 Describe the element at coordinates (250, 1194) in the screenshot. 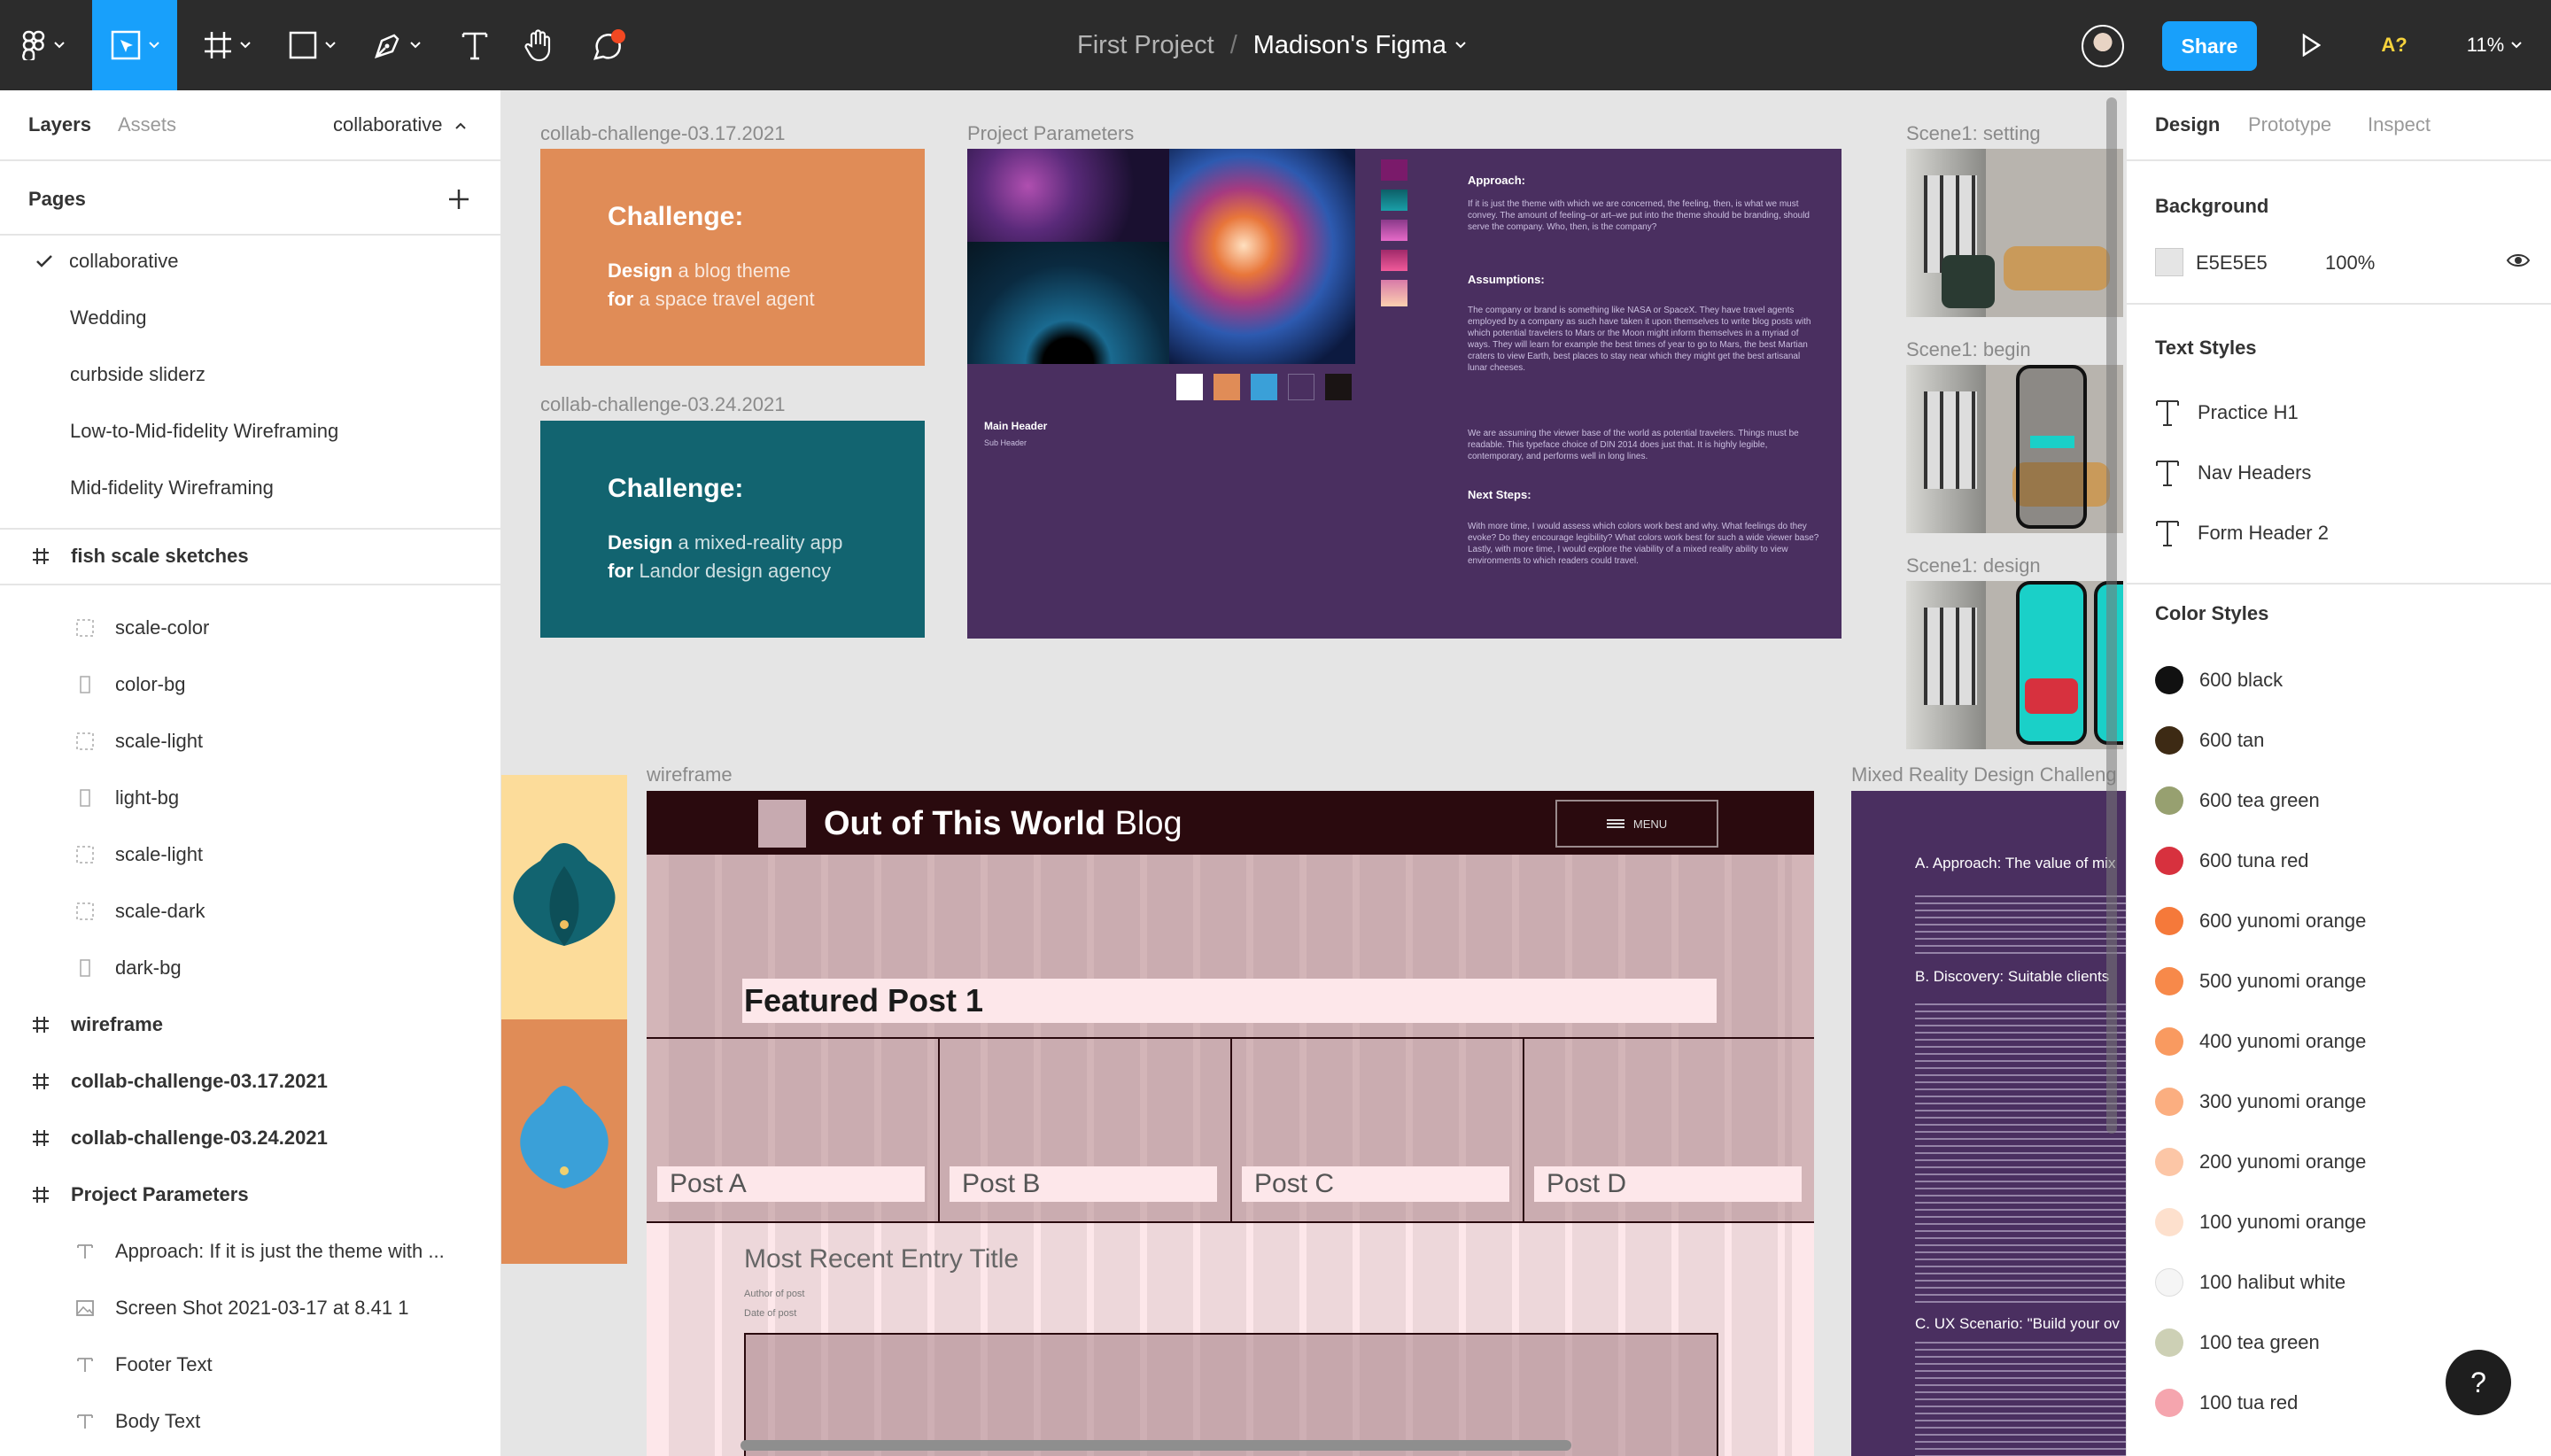

I see `layer-project-parameters: Project Parameters` at that location.